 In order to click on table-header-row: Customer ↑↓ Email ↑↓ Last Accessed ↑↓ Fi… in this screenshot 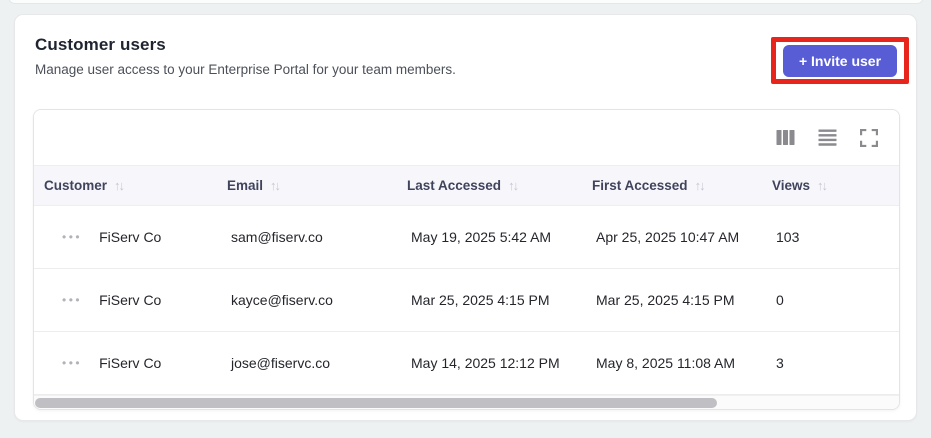, I will do `click(466, 185)`.